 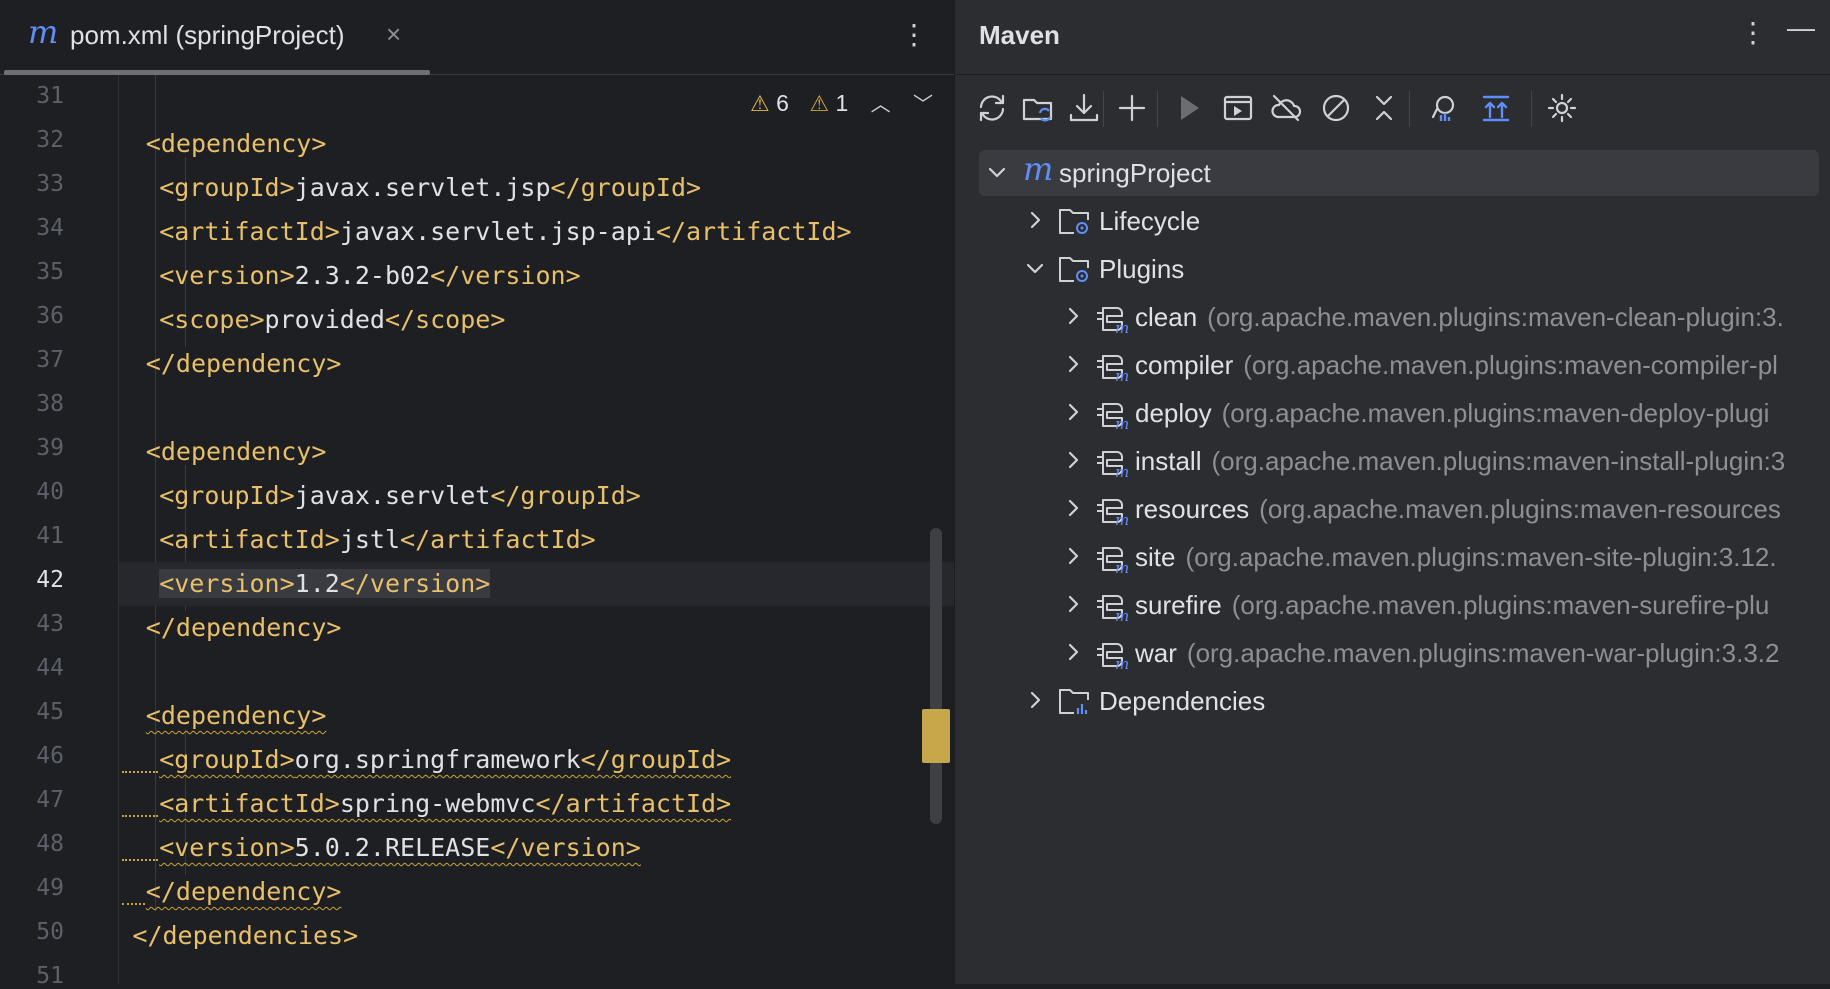 I want to click on offline-mode-icon, so click(x=1286, y=108).